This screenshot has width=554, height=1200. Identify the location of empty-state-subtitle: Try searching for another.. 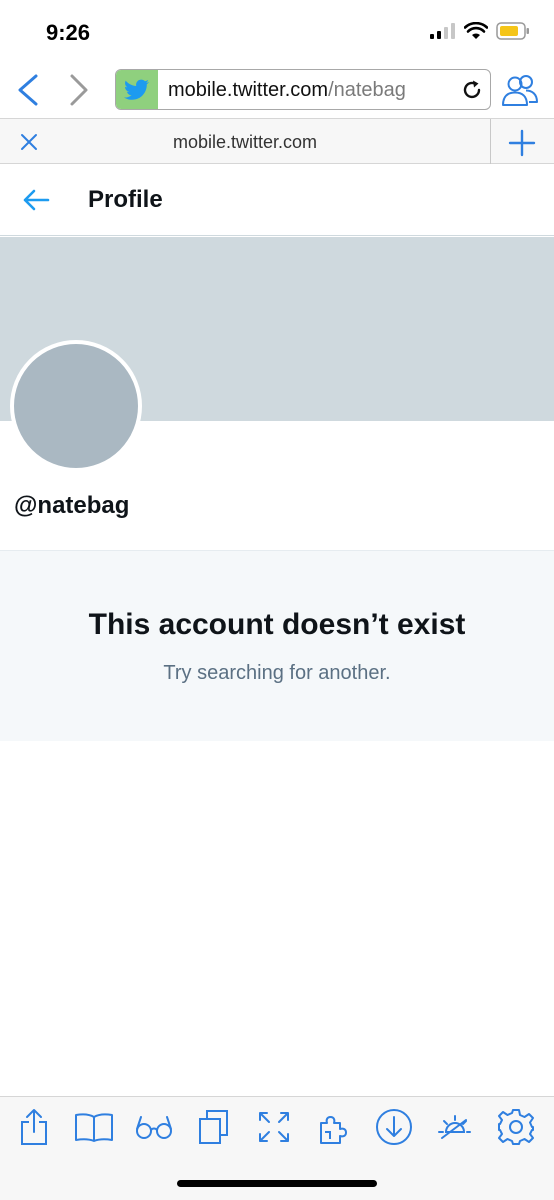
(277, 673).